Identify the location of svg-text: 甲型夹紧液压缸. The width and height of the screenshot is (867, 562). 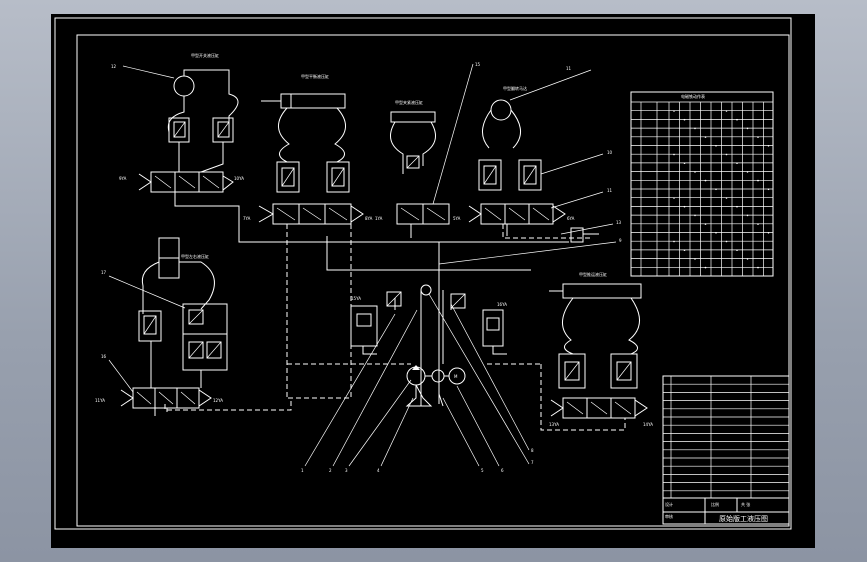
(409, 102).